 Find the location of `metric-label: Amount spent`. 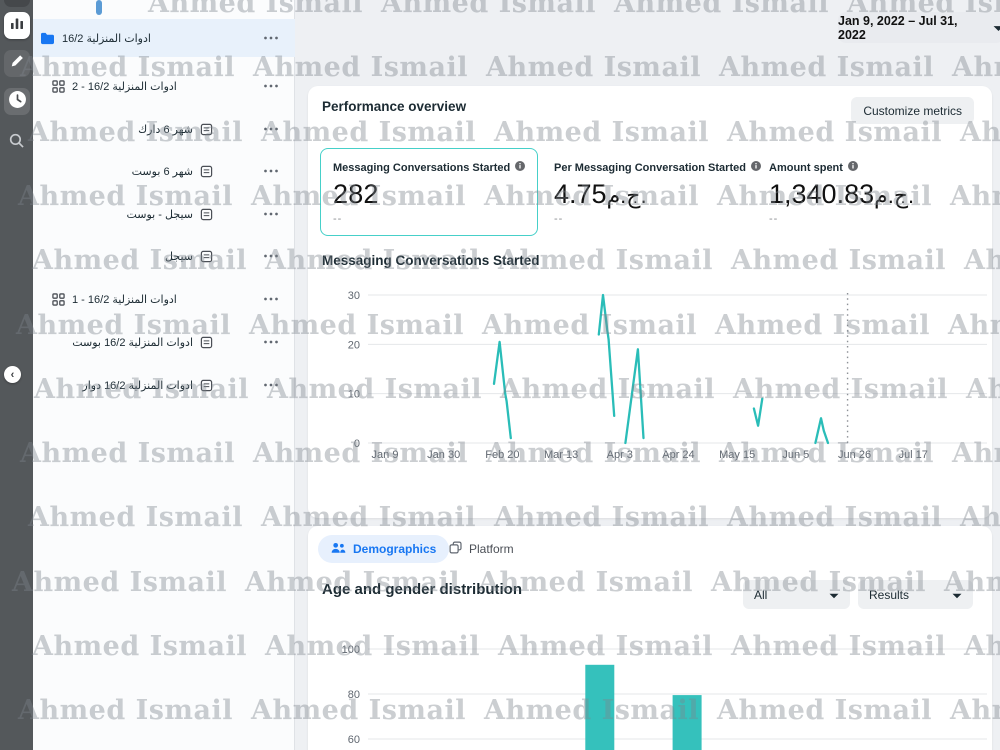

metric-label: Amount spent is located at coordinates (806, 167).